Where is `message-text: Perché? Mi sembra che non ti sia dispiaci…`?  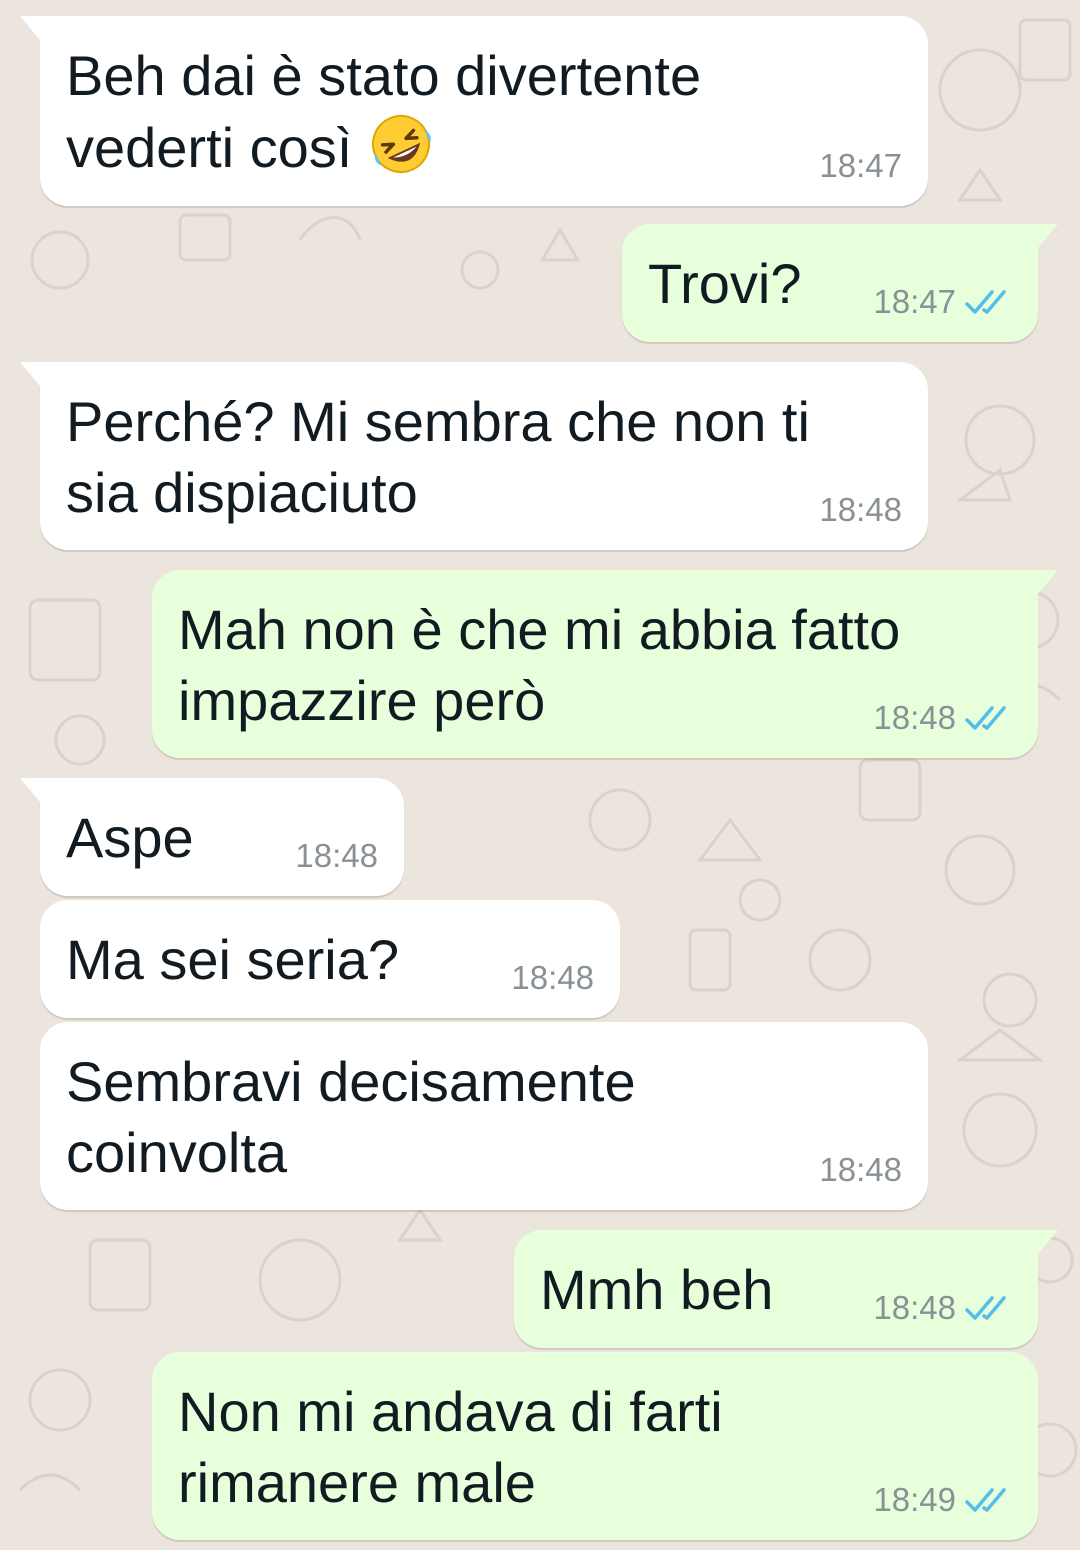
message-text: Perché? Mi sembra che non ti sia dispiaci… is located at coordinates (438, 457).